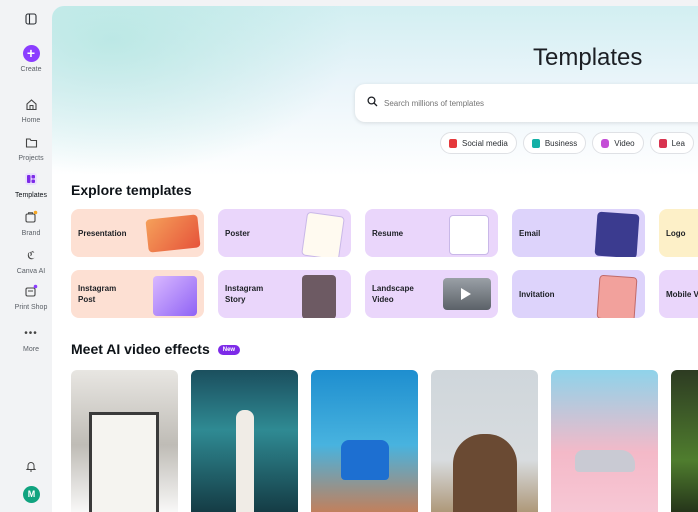 Image resolution: width=698 pixels, height=512 pixels. I want to click on book-icon, so click(662, 143).